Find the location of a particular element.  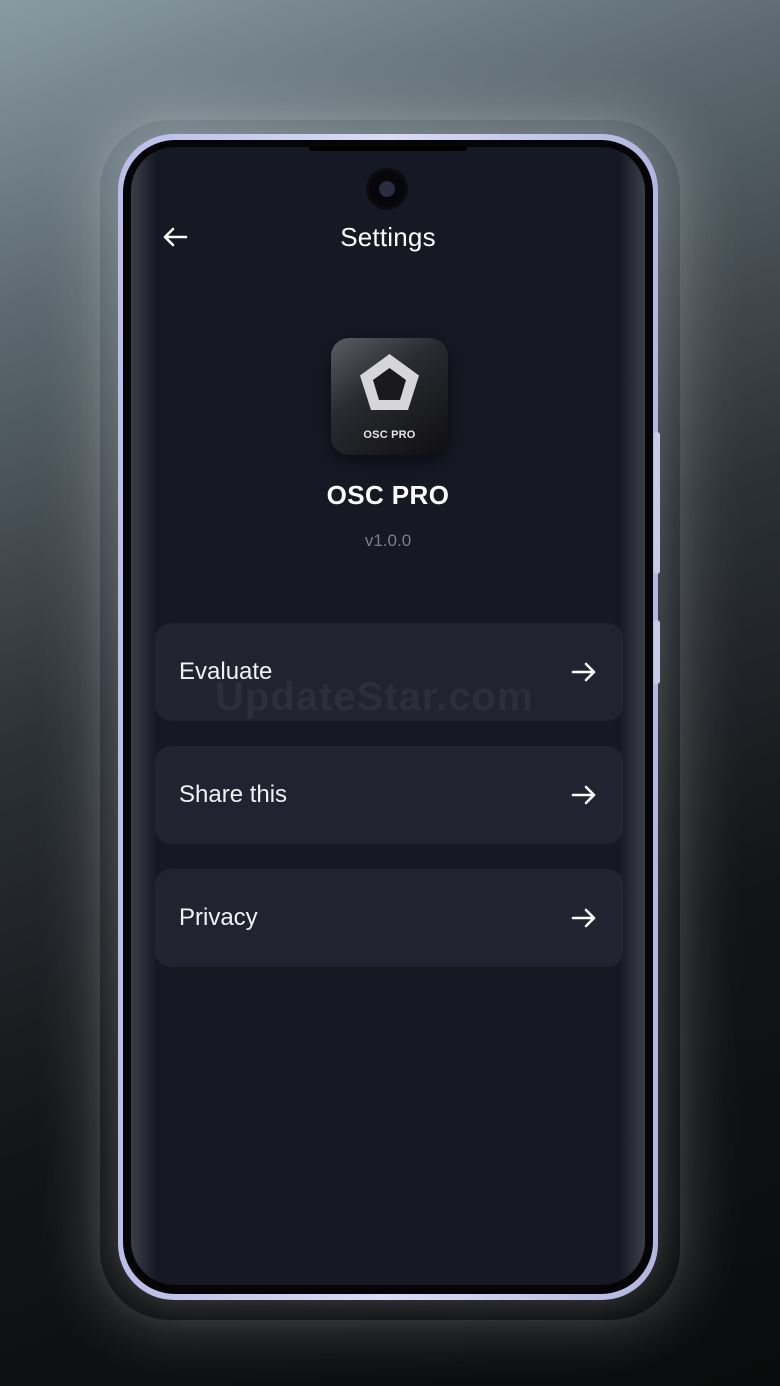

menu-item-evaluate: Evaluate UpdateStar.com is located at coordinates (389, 672).